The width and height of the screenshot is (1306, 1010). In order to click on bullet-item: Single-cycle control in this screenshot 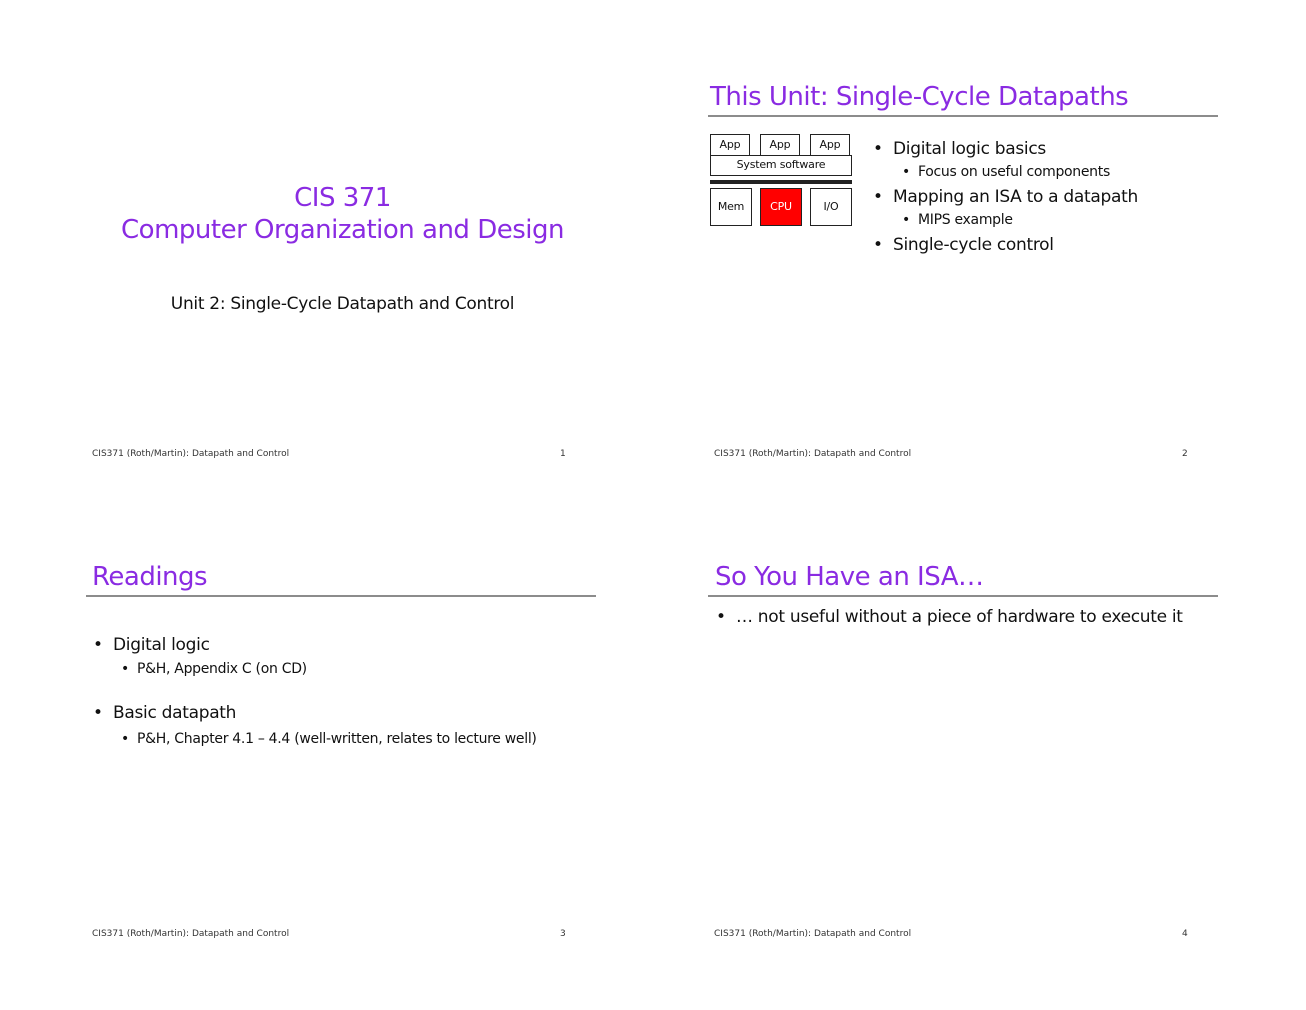, I will do `click(963, 245)`.